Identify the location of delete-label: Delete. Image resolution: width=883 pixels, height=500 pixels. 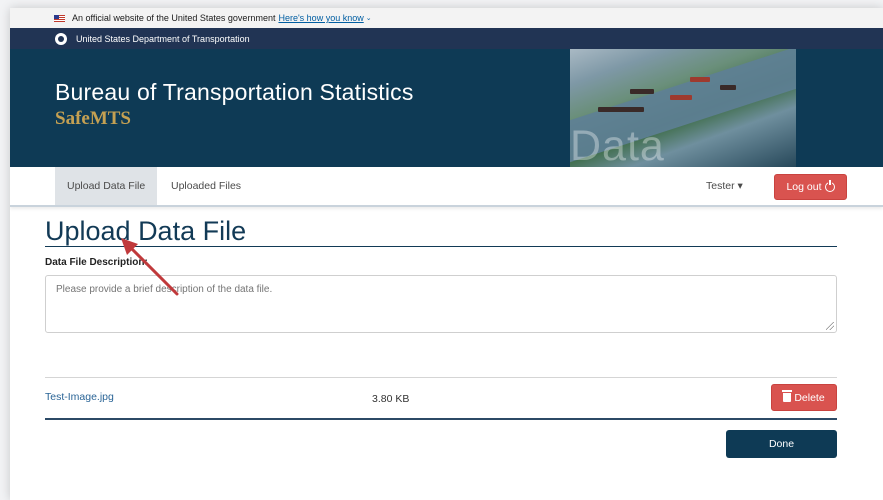
(809, 397).